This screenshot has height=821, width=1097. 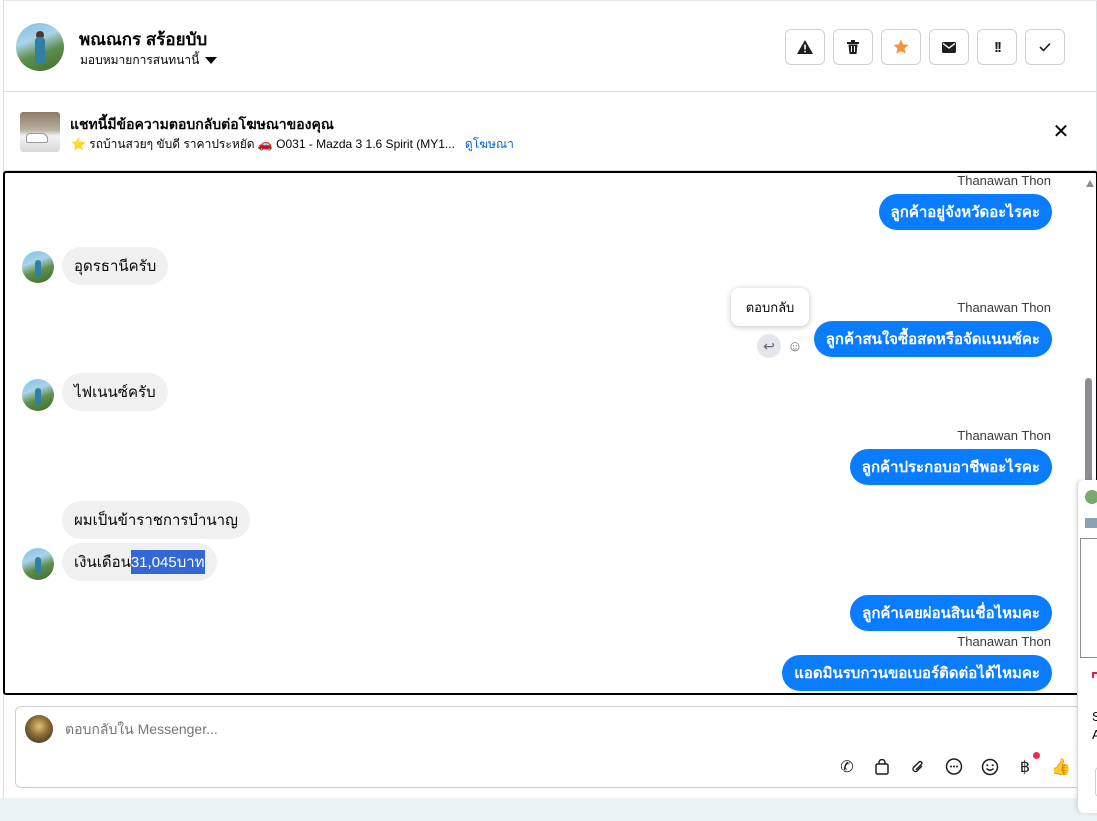 What do you see at coordinates (1088, 434) in the screenshot?
I see `scroll-thumb` at bounding box center [1088, 434].